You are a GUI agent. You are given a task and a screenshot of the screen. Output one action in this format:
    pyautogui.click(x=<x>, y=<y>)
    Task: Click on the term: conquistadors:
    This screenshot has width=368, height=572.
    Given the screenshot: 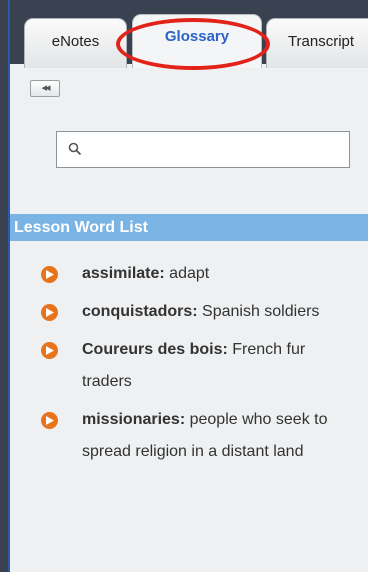 What is the action you would take?
    pyautogui.click(x=140, y=311)
    